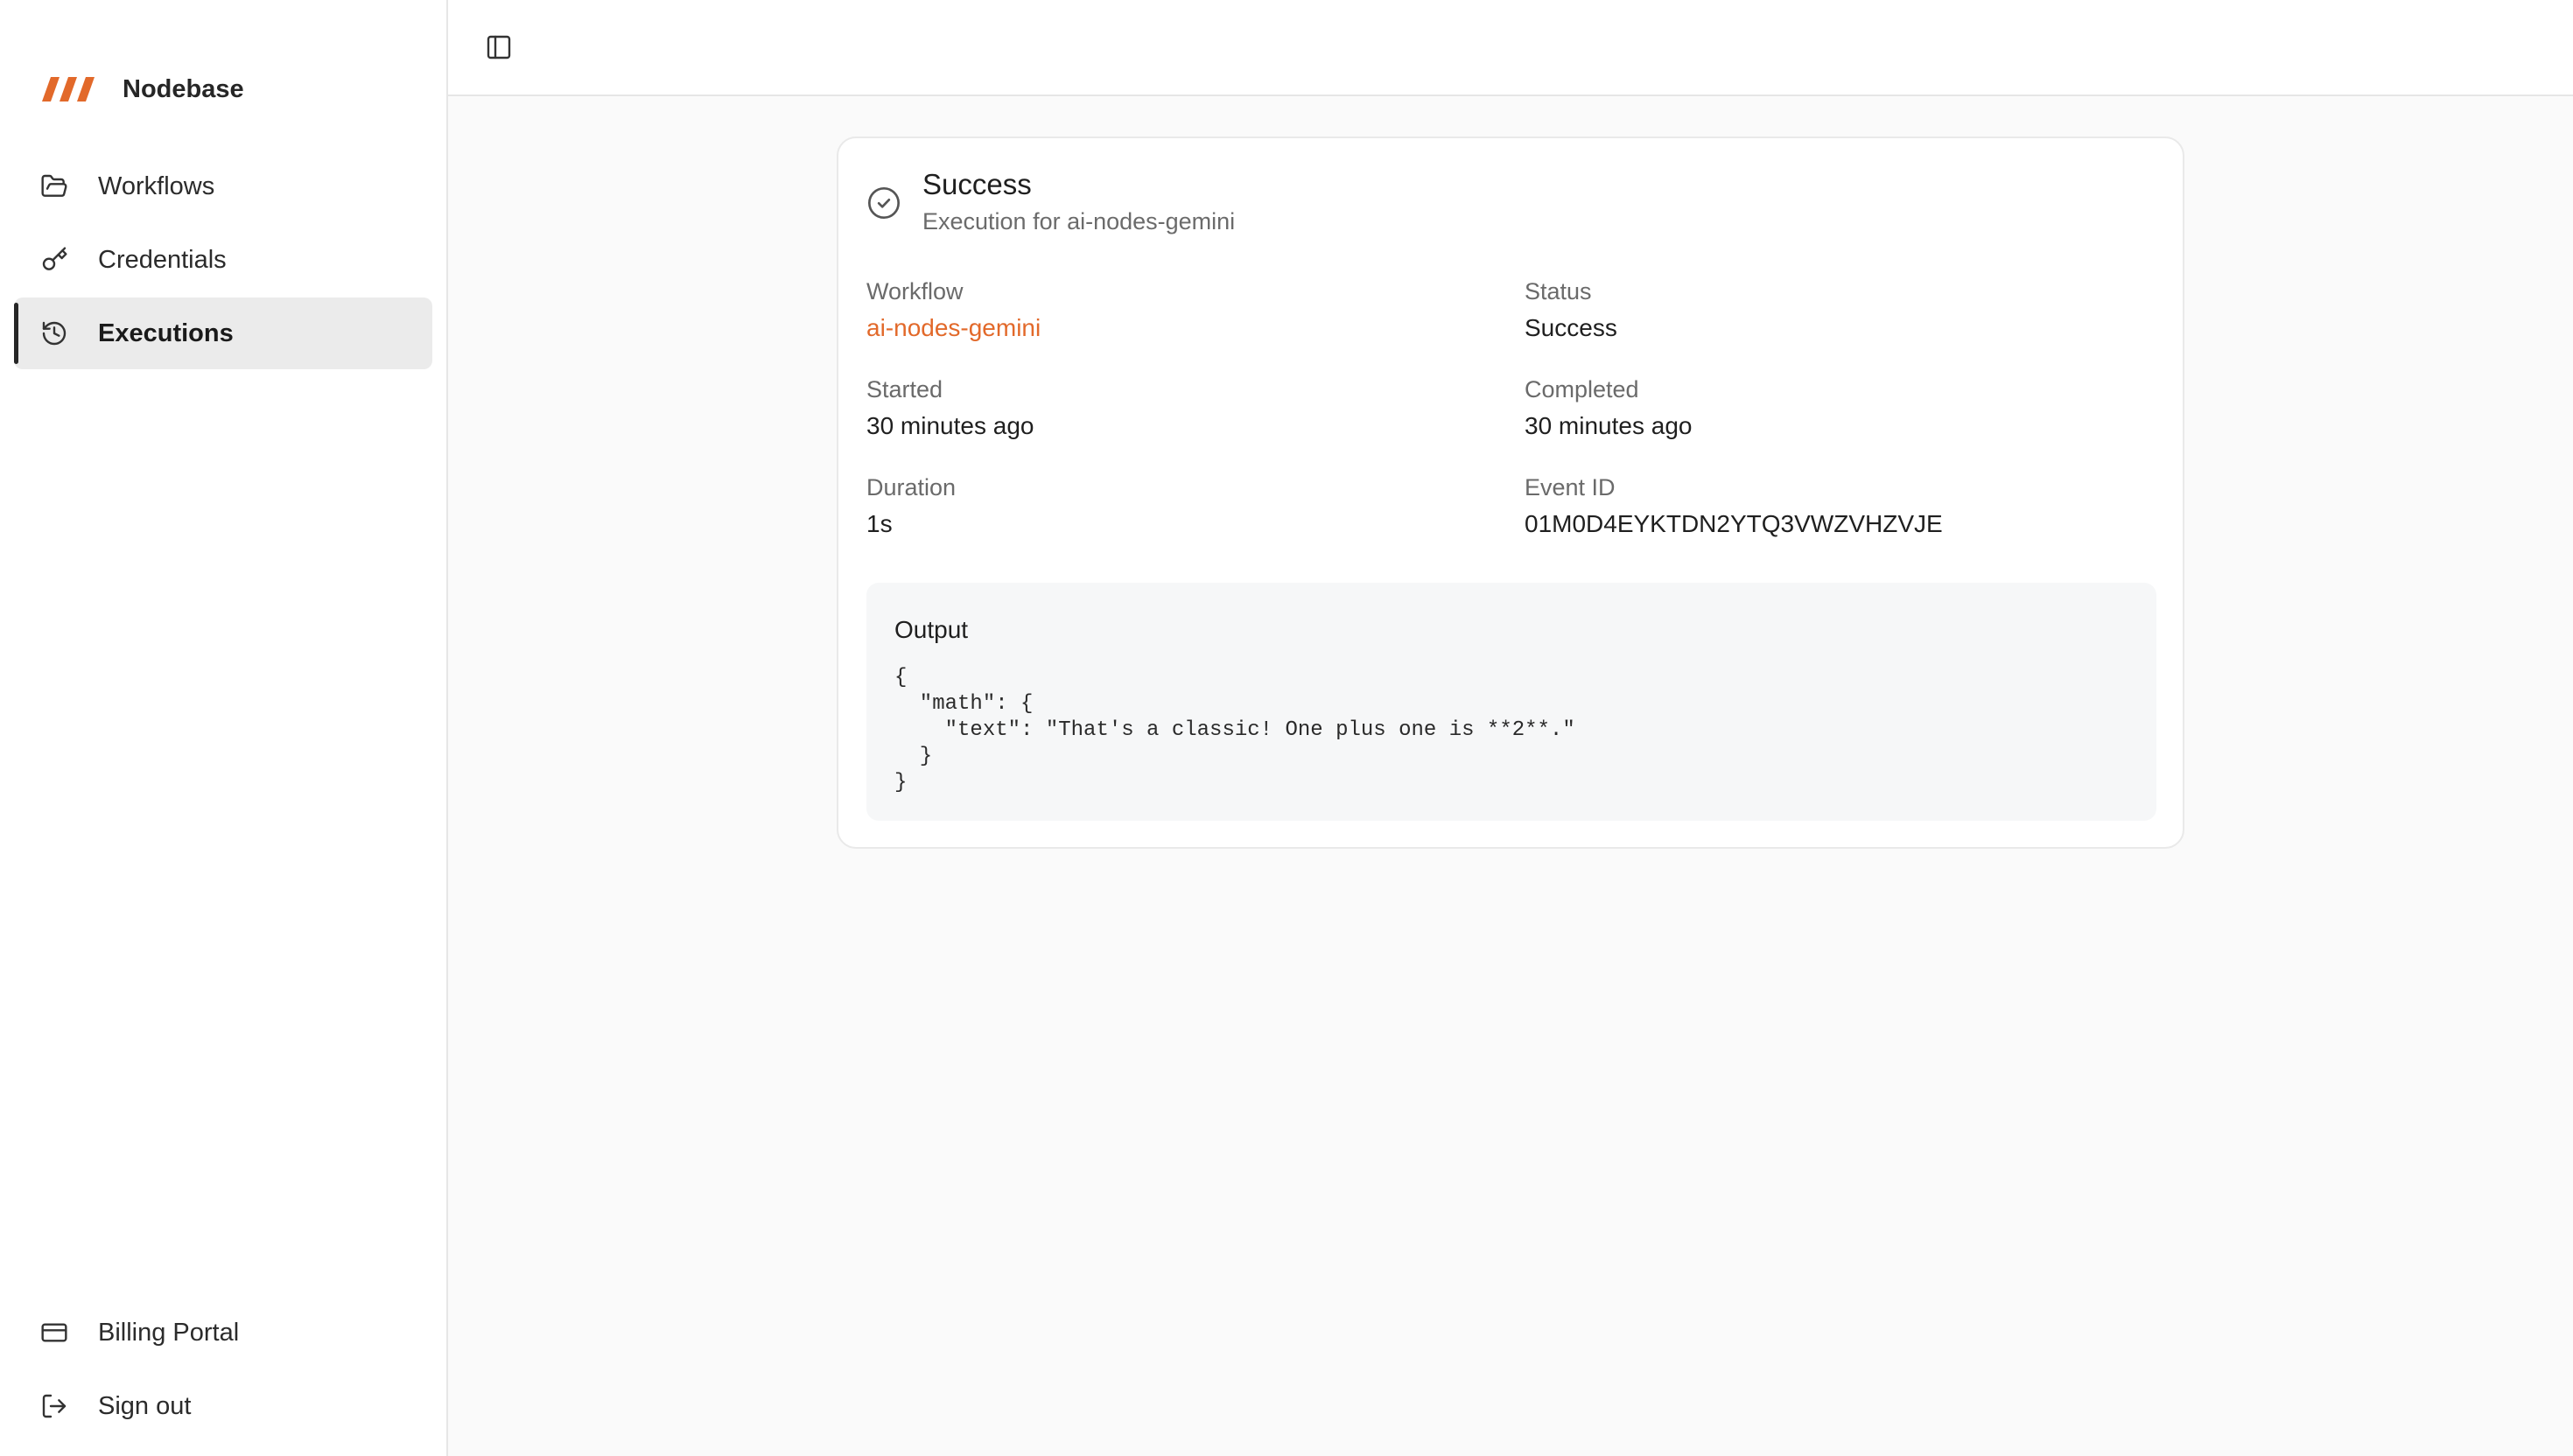 Image resolution: width=2573 pixels, height=1456 pixels. Describe the element at coordinates (977, 184) in the screenshot. I see `execution-title: Success` at that location.